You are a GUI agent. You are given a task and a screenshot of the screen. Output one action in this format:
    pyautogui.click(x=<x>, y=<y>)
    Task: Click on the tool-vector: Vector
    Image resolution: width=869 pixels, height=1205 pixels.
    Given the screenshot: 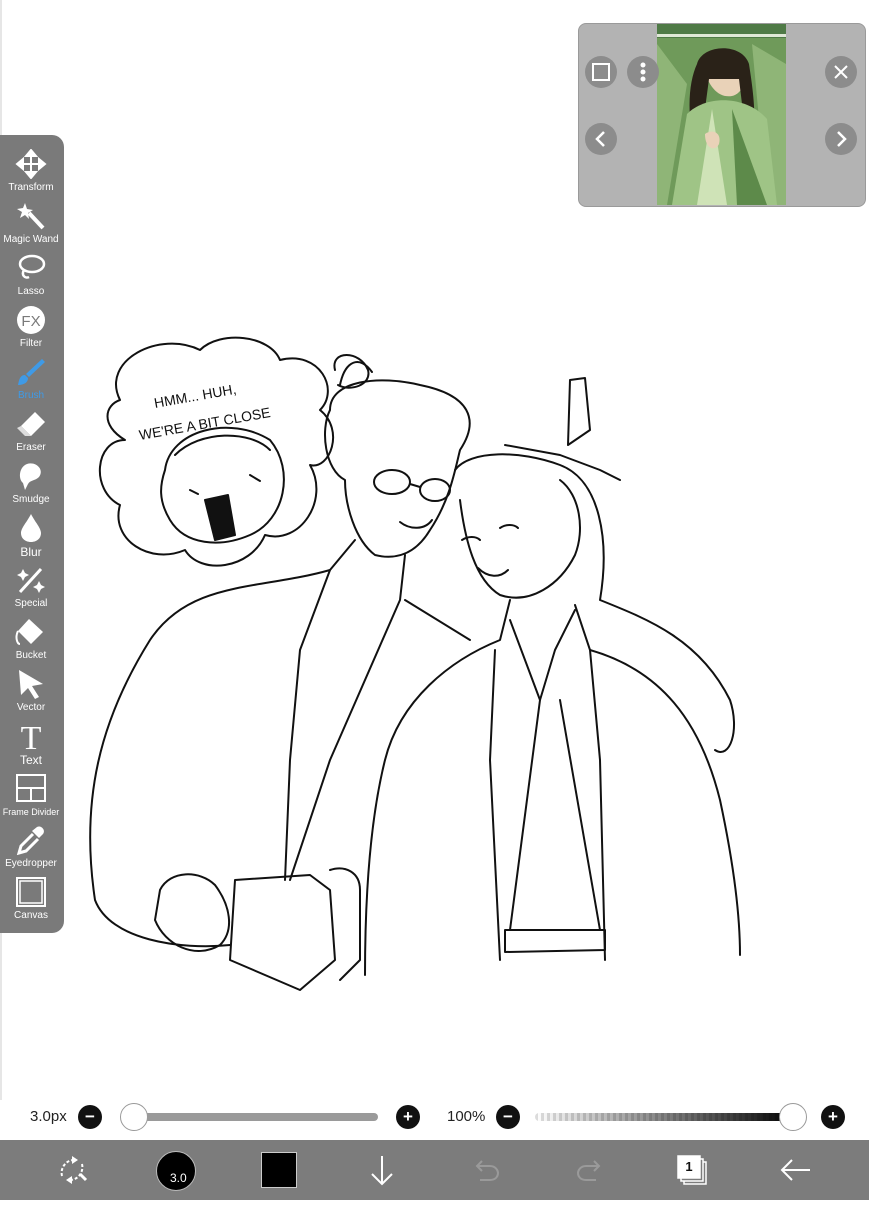 What is the action you would take?
    pyautogui.click(x=31, y=691)
    